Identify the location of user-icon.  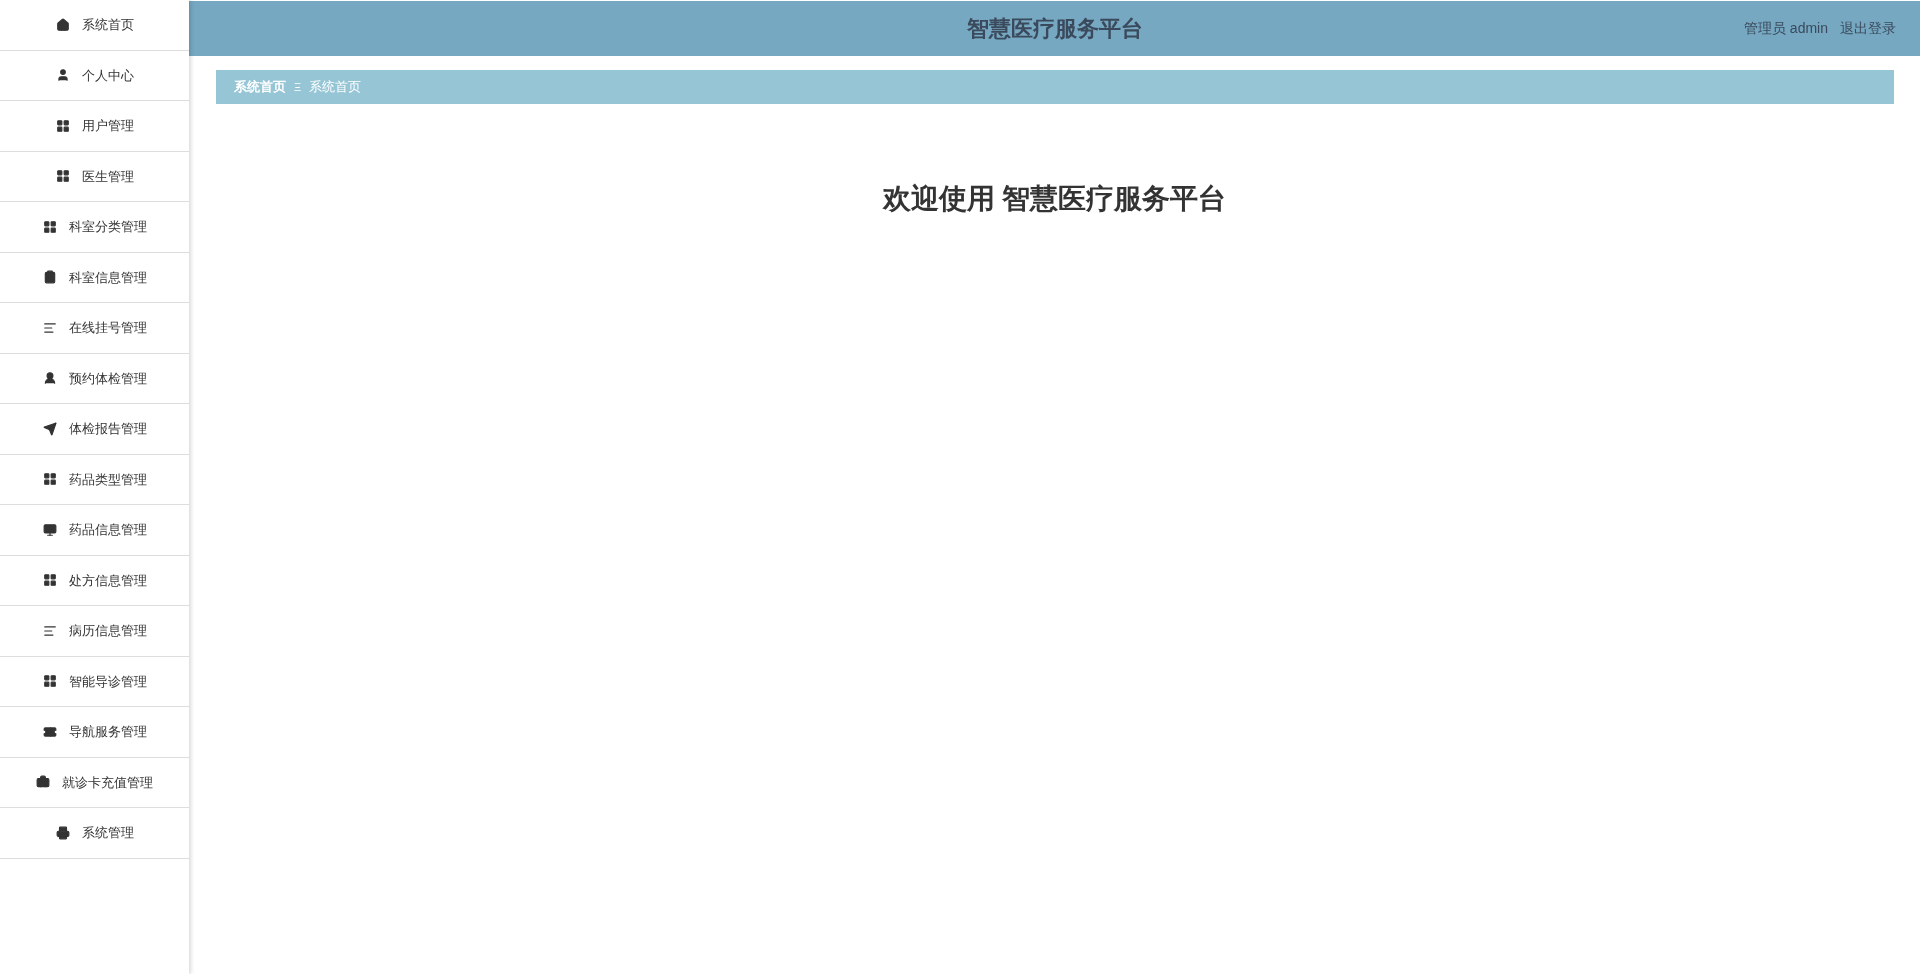
(62, 75).